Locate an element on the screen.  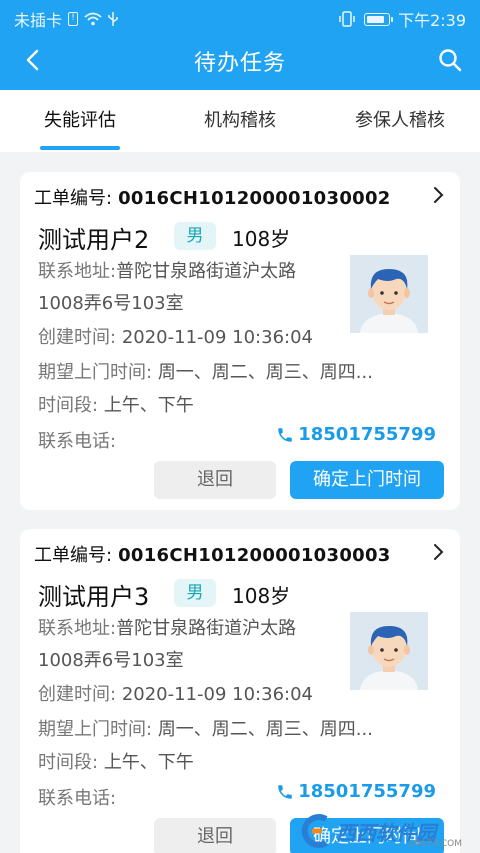
user-name: 测试用户2 is located at coordinates (94, 240).